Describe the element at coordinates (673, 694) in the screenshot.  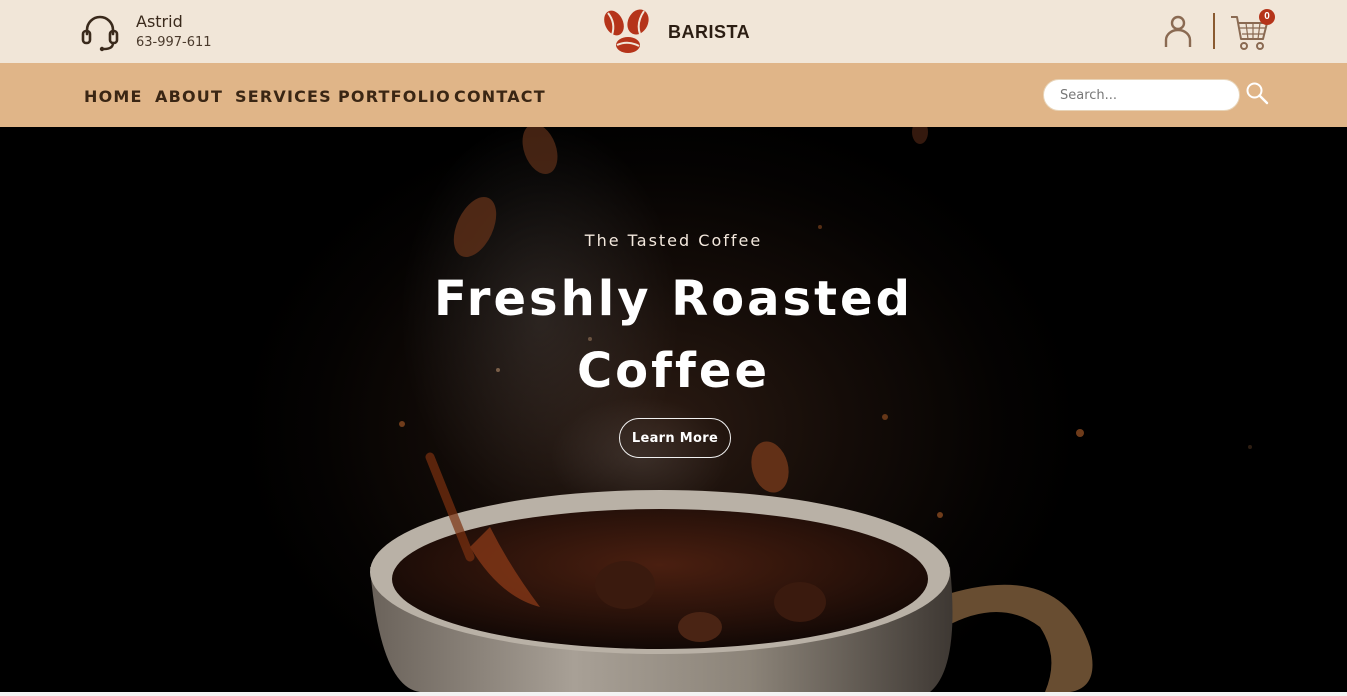
I see `page-bottom-edge` at that location.